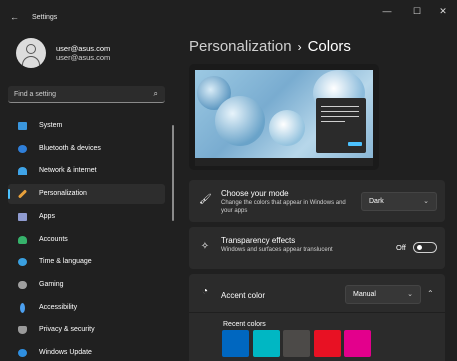  Describe the element at coordinates (243, 295) in the screenshot. I see `accent-title: Accent color` at that location.